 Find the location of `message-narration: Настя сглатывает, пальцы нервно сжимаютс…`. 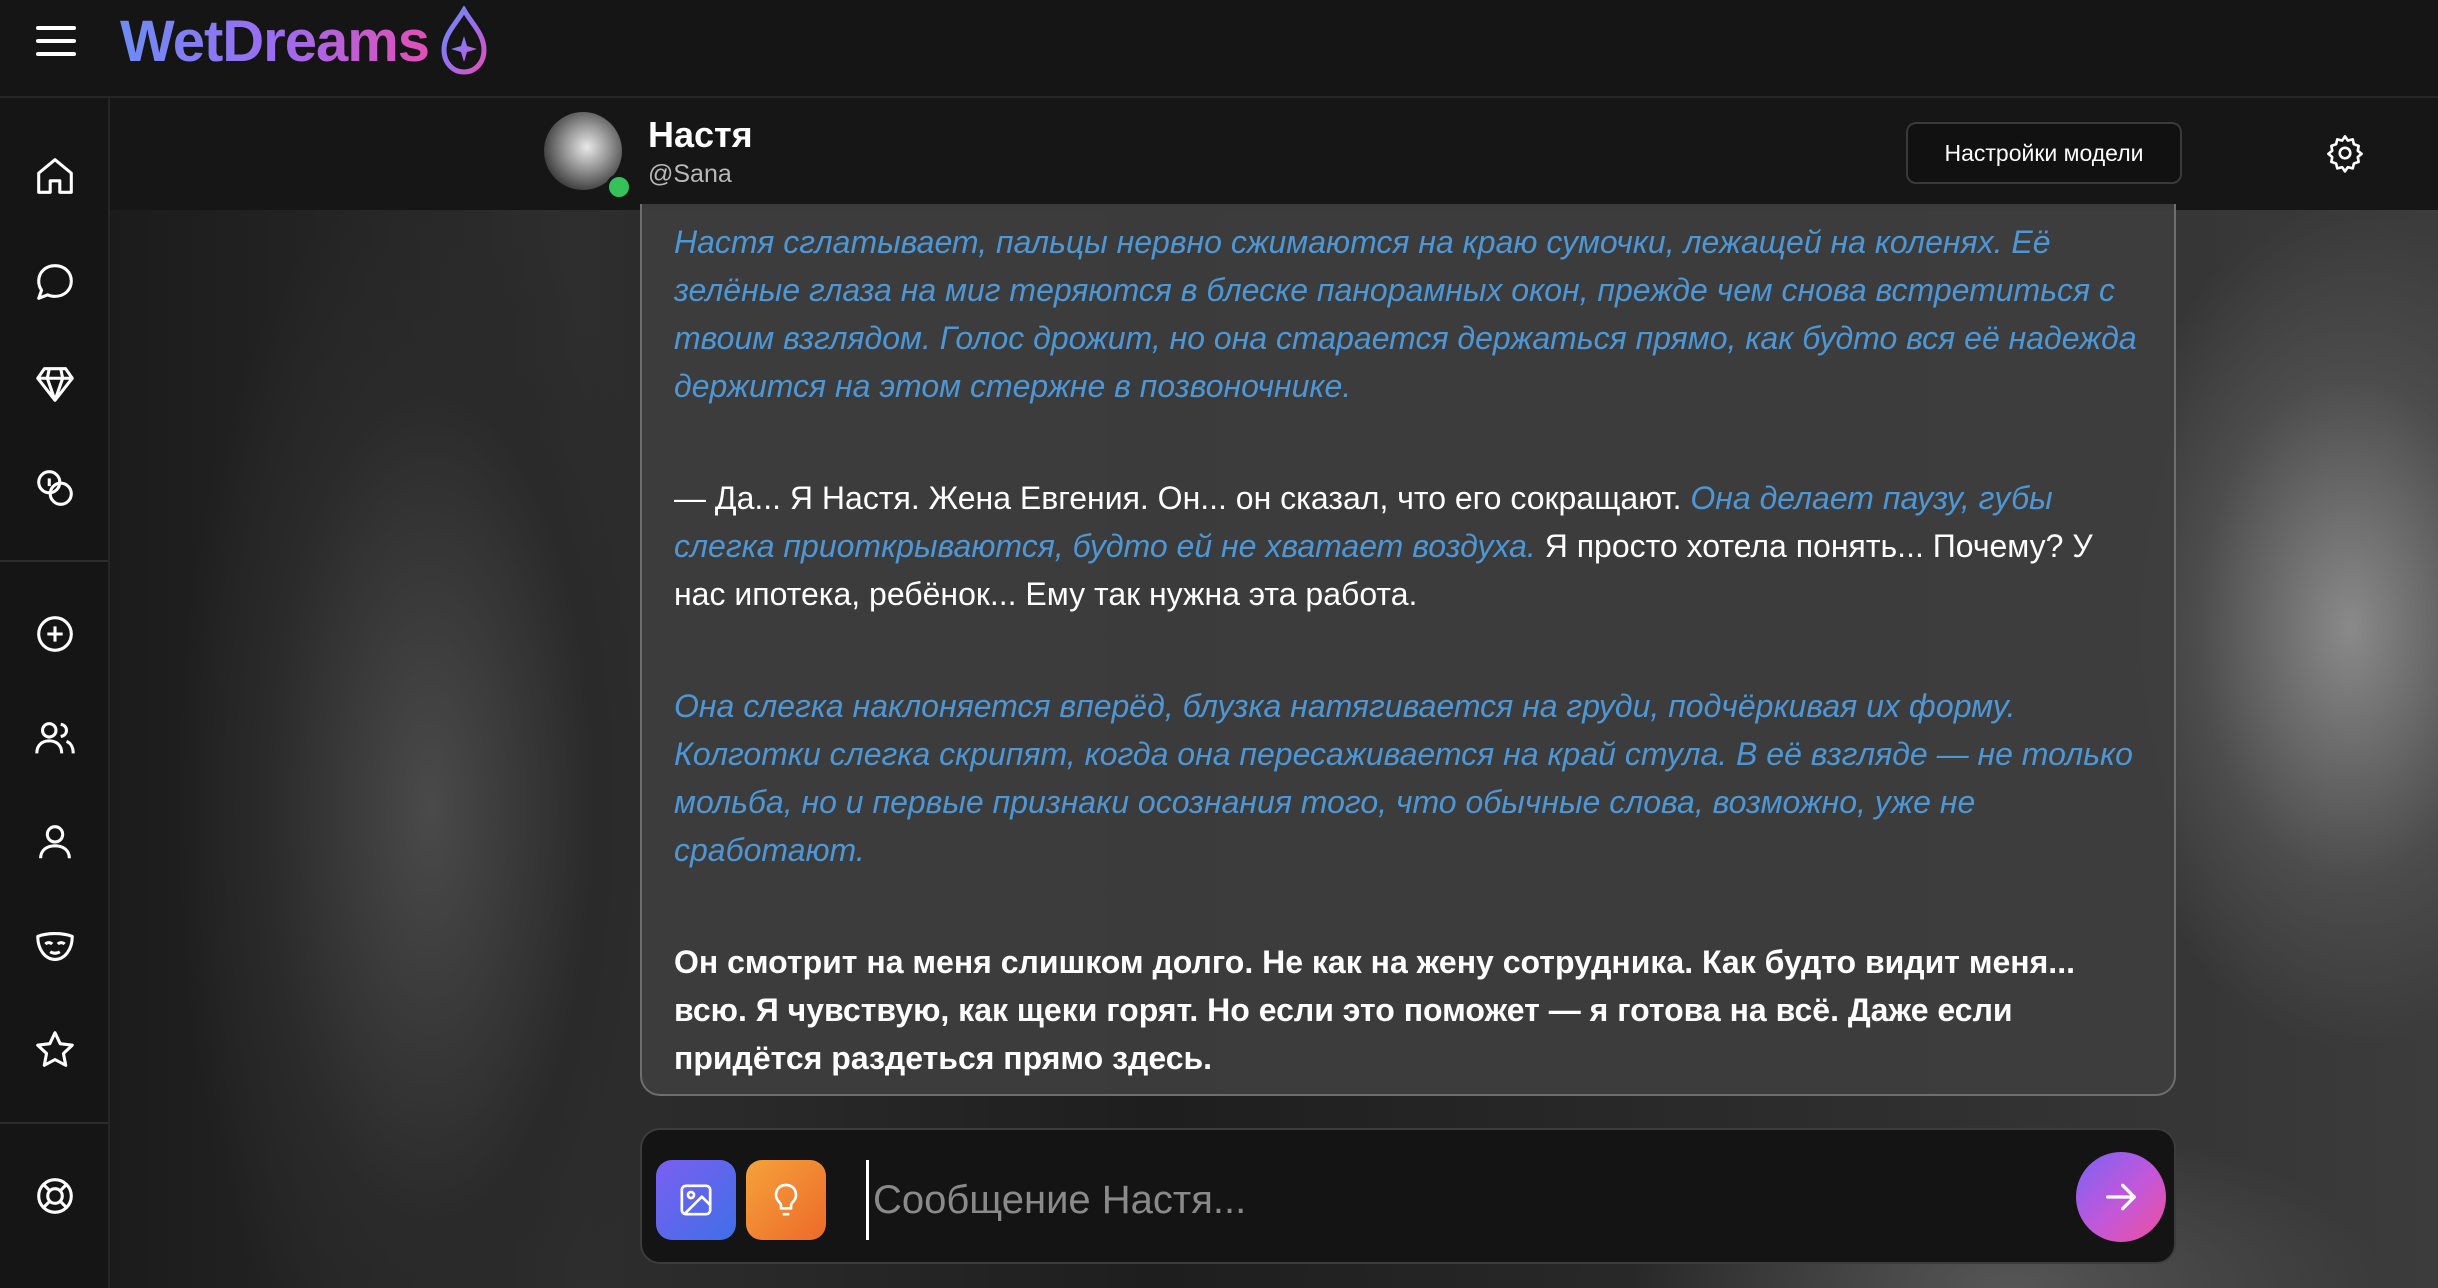

message-narration: Настя сглатывает, пальцы нервно сжимаютс… is located at coordinates (1405, 314).